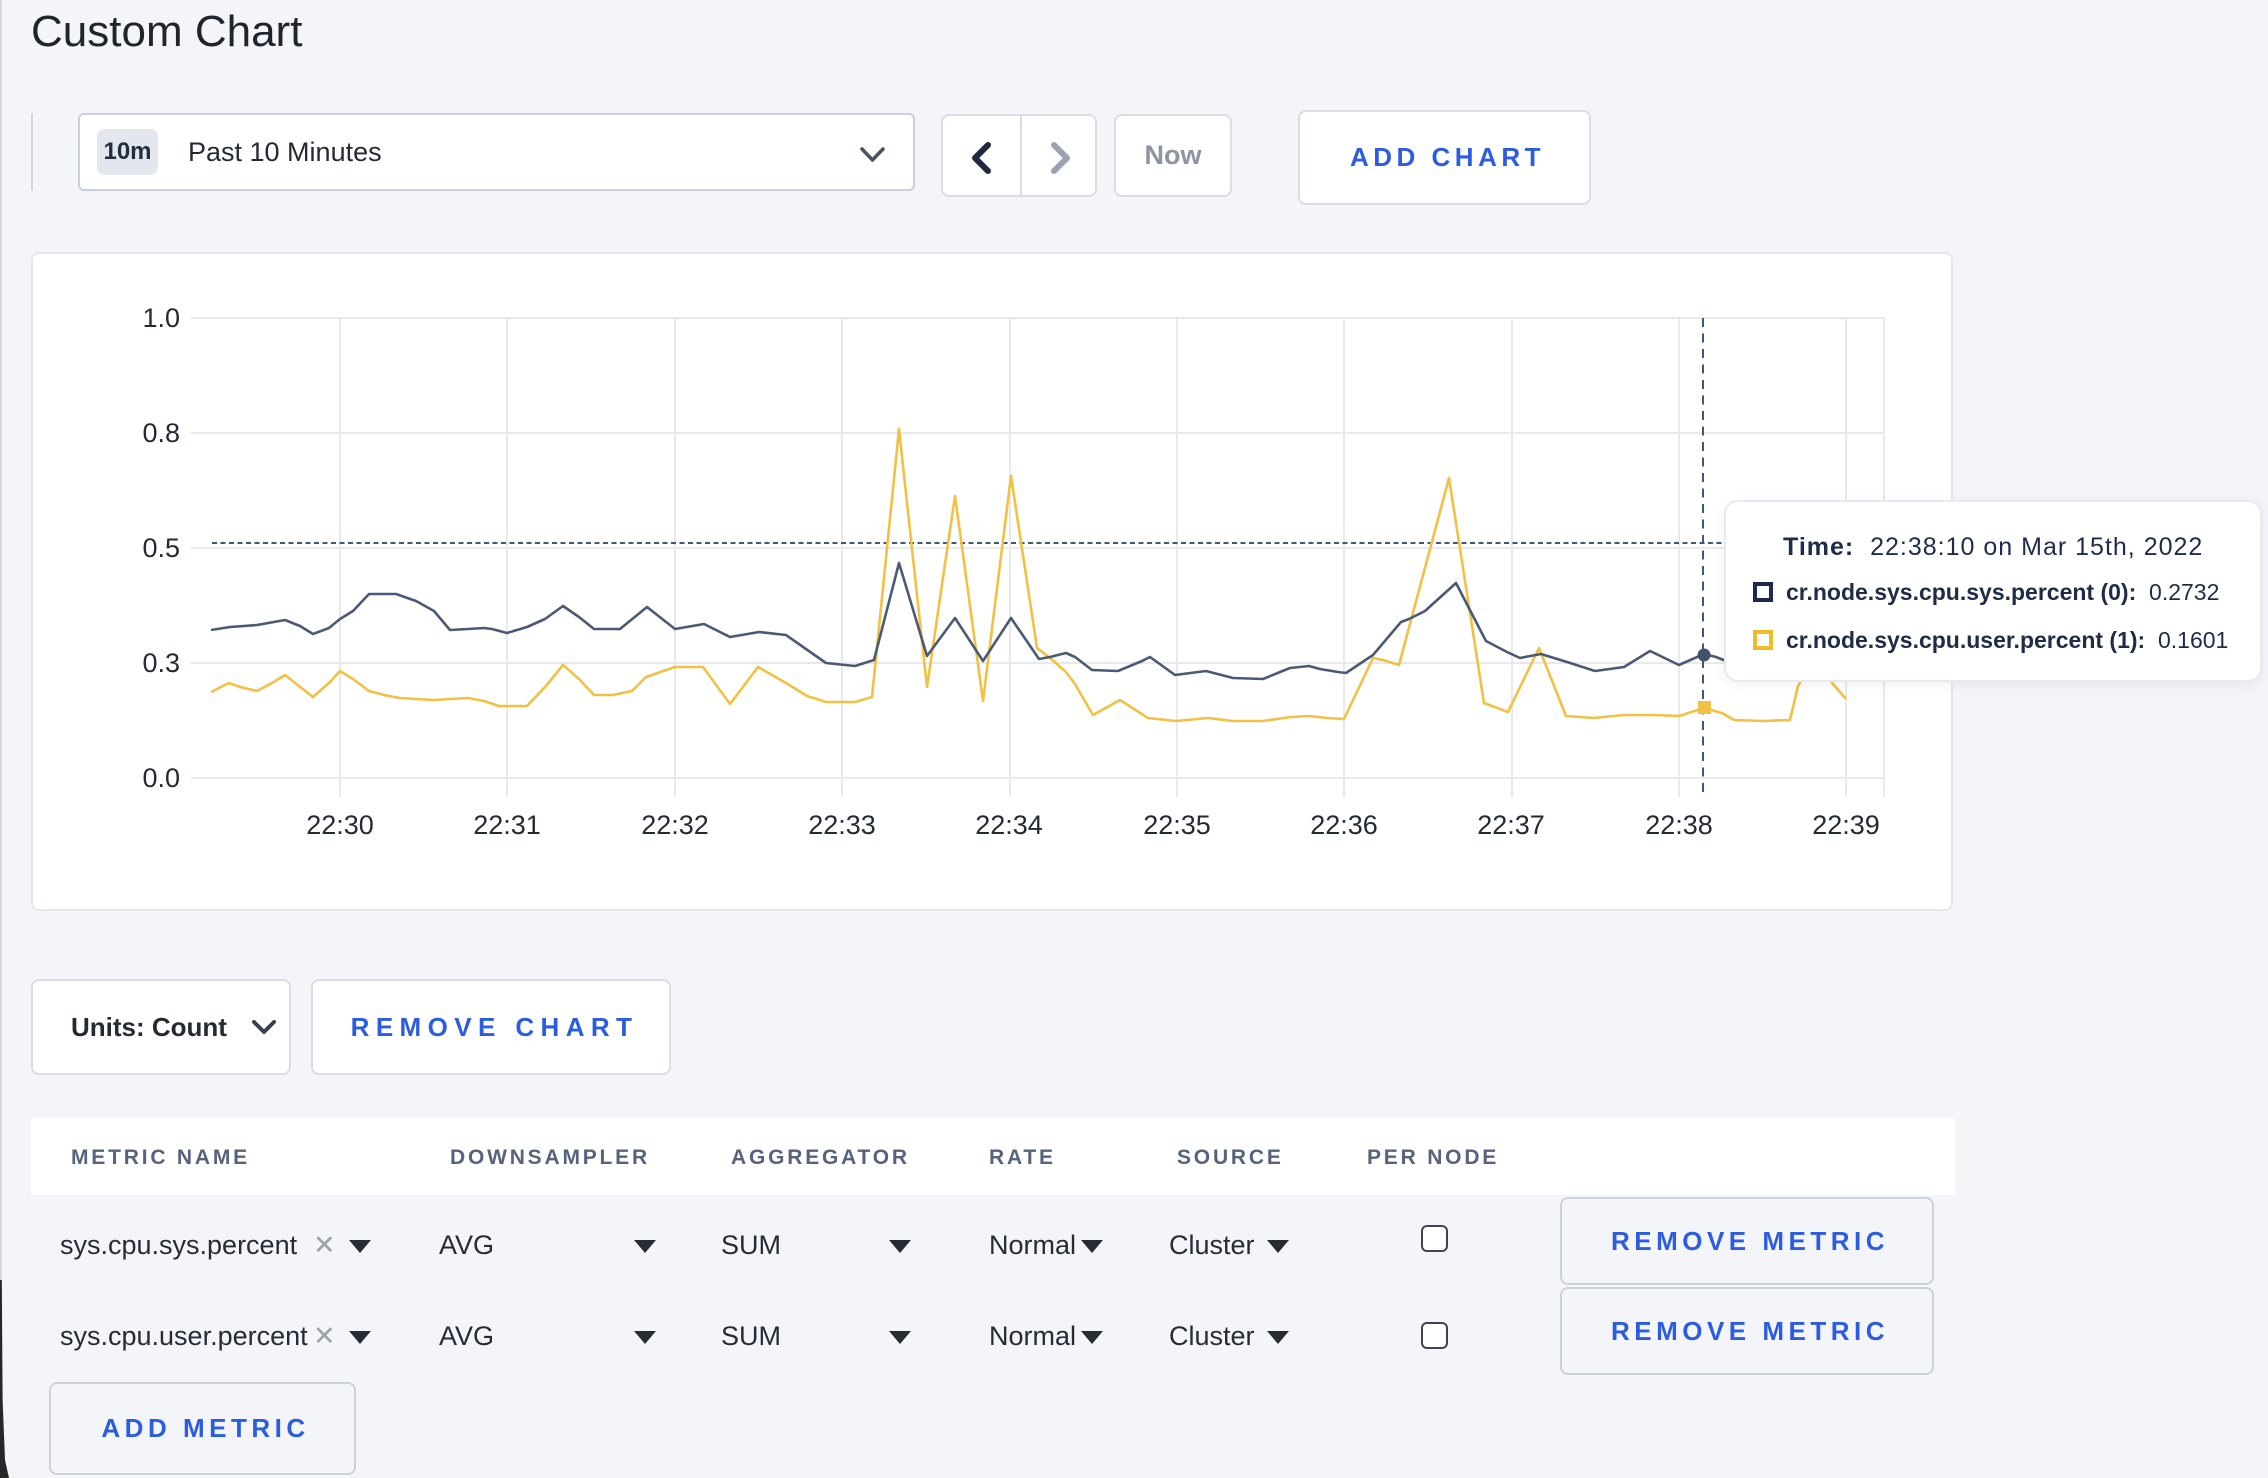 This screenshot has height=1478, width=2268. Describe the element at coordinates (507, 825) in the screenshot. I see `svg-text: 22:31` at that location.